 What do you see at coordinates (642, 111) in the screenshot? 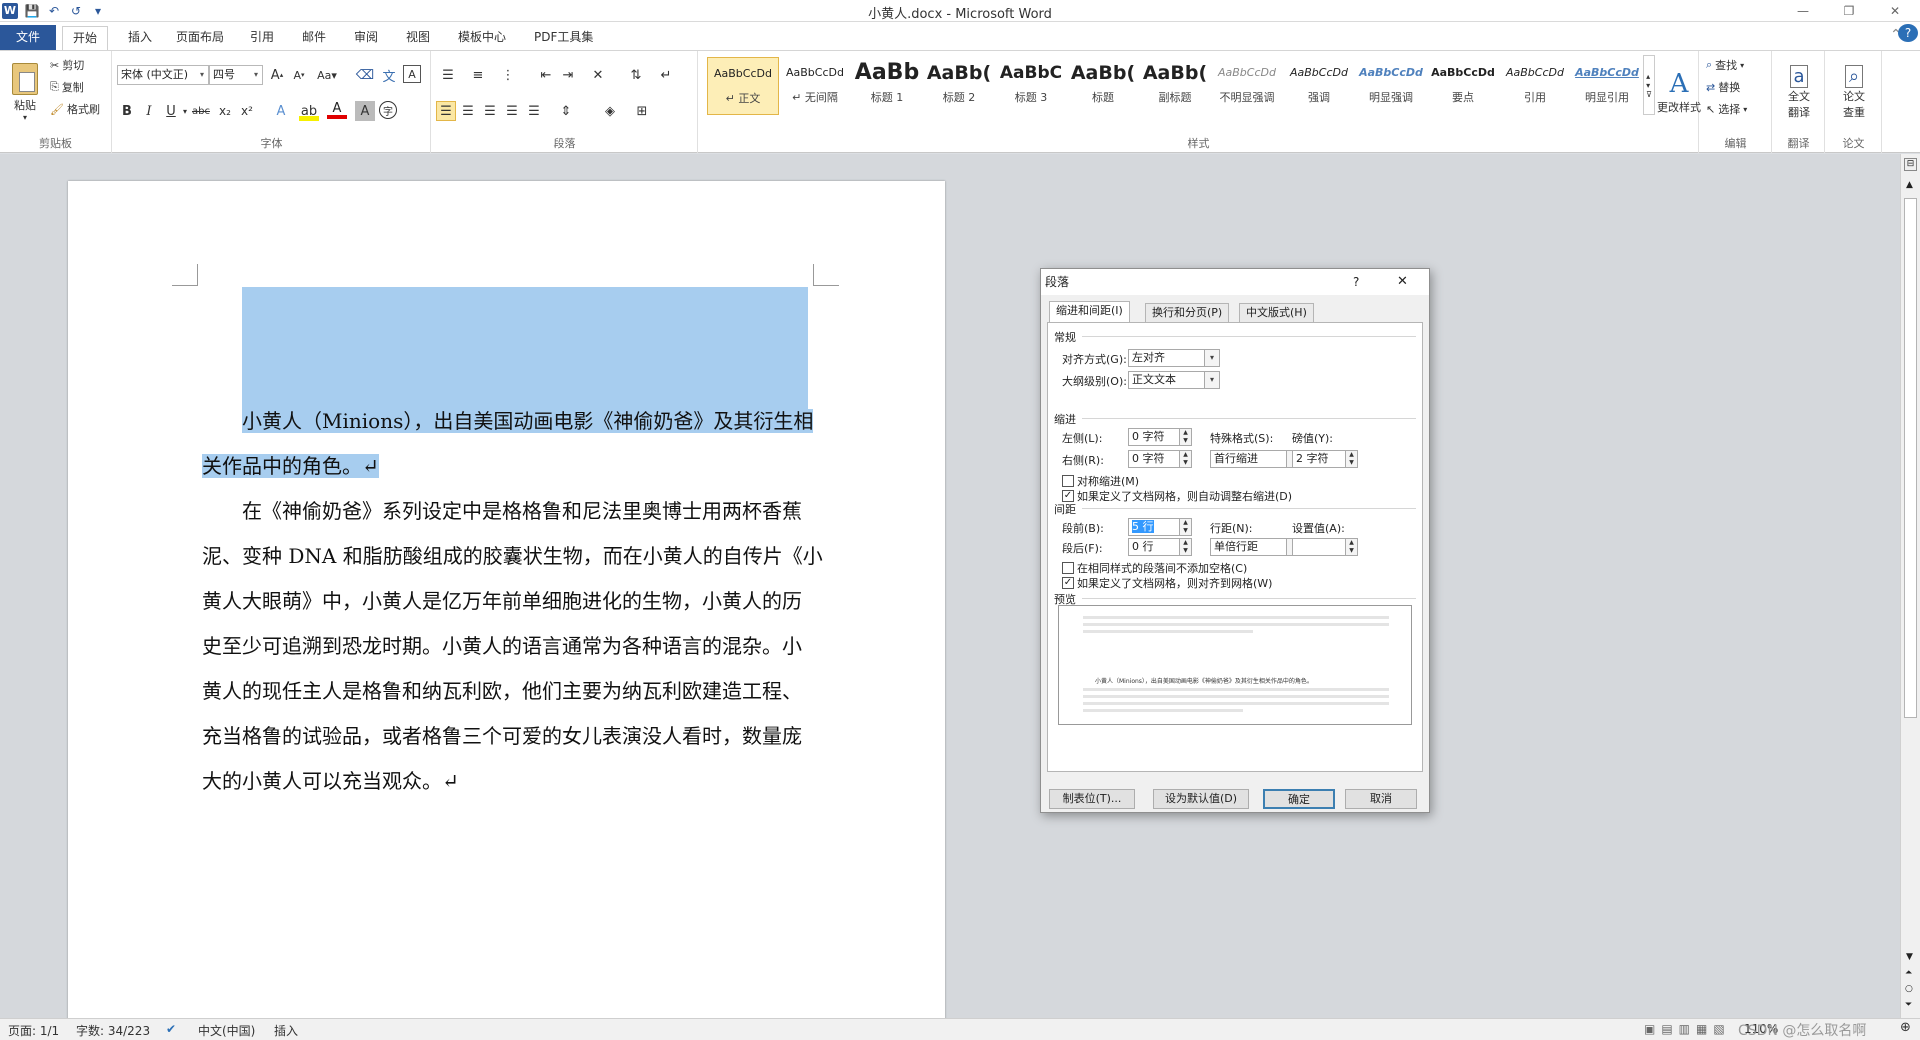
I see `borders-icon: ⊞` at bounding box center [642, 111].